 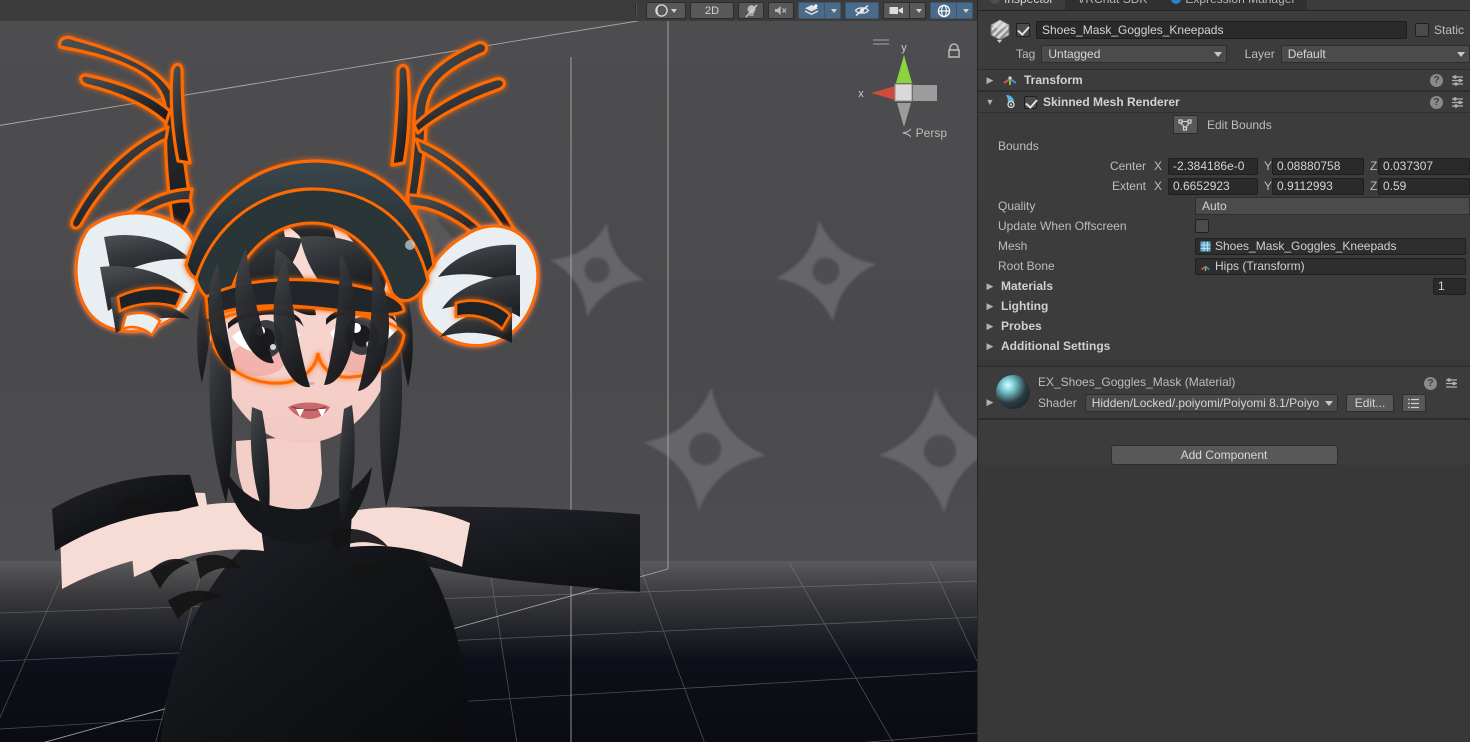 I want to click on effects-dropdown, so click(x=832, y=10).